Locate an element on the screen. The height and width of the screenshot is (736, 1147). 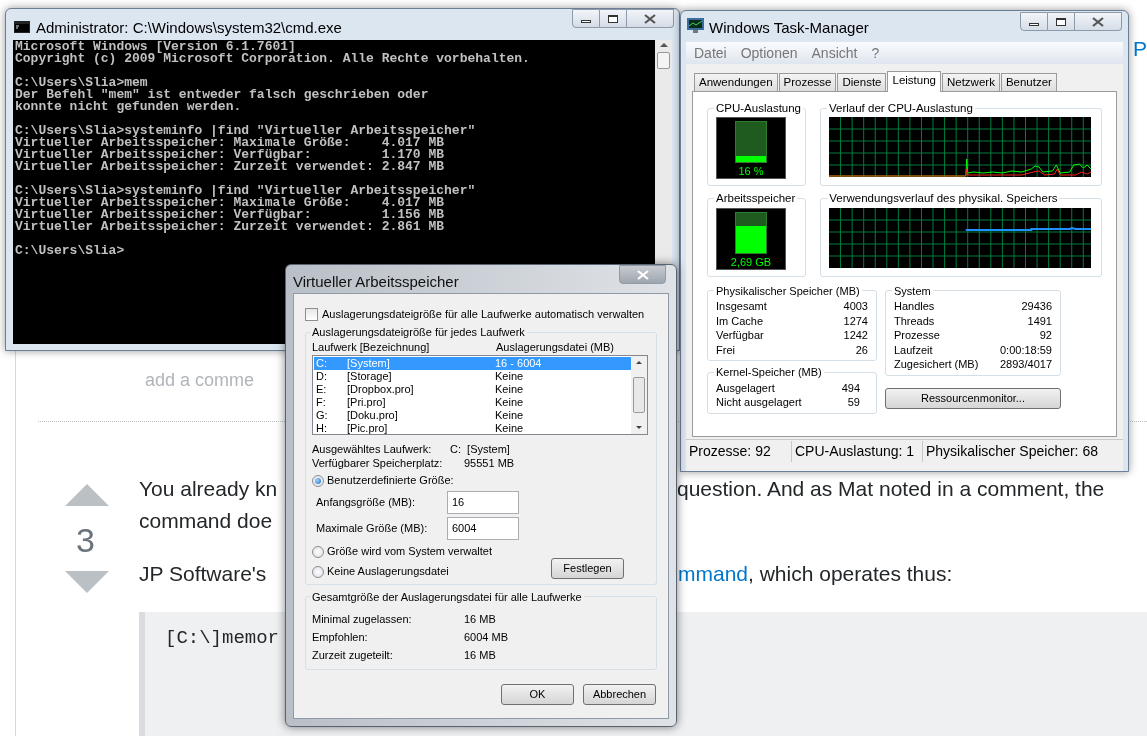
stat-label: Ausgelagert is located at coordinates (745, 387).